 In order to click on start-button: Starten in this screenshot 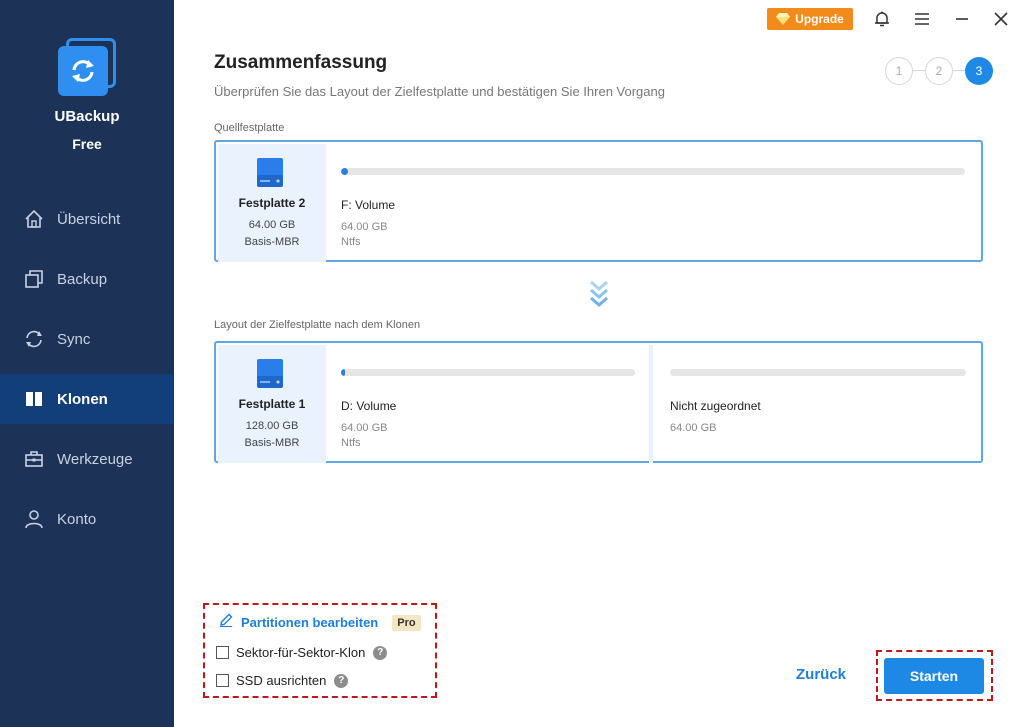, I will do `click(934, 676)`.